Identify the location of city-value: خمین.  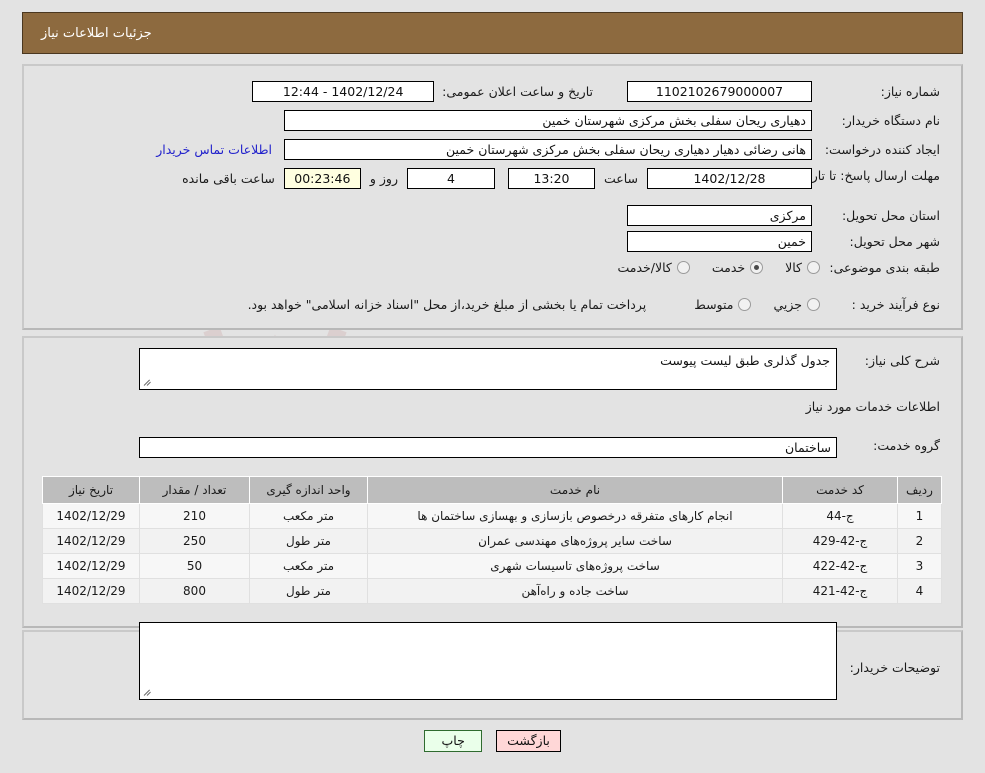
(719, 241).